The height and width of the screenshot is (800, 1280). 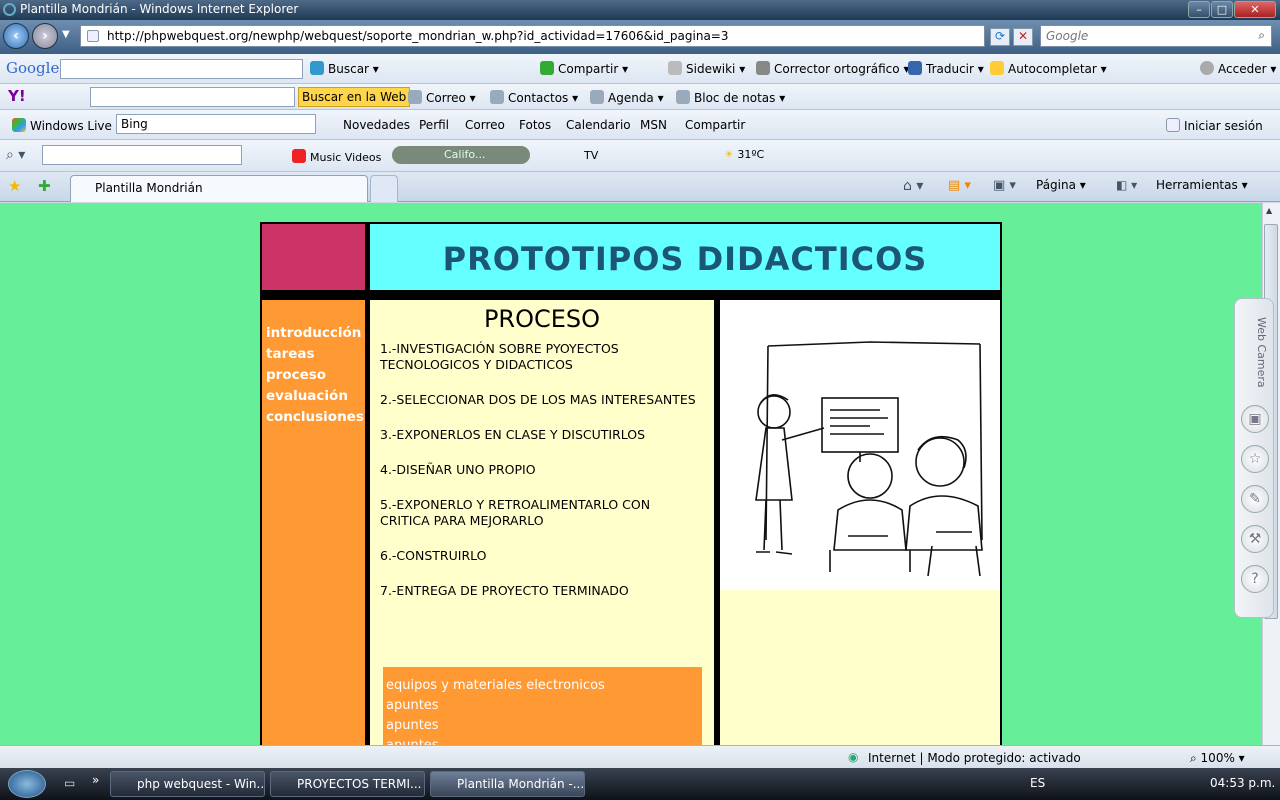 I want to click on maximize-button: □, so click(x=1222, y=9).